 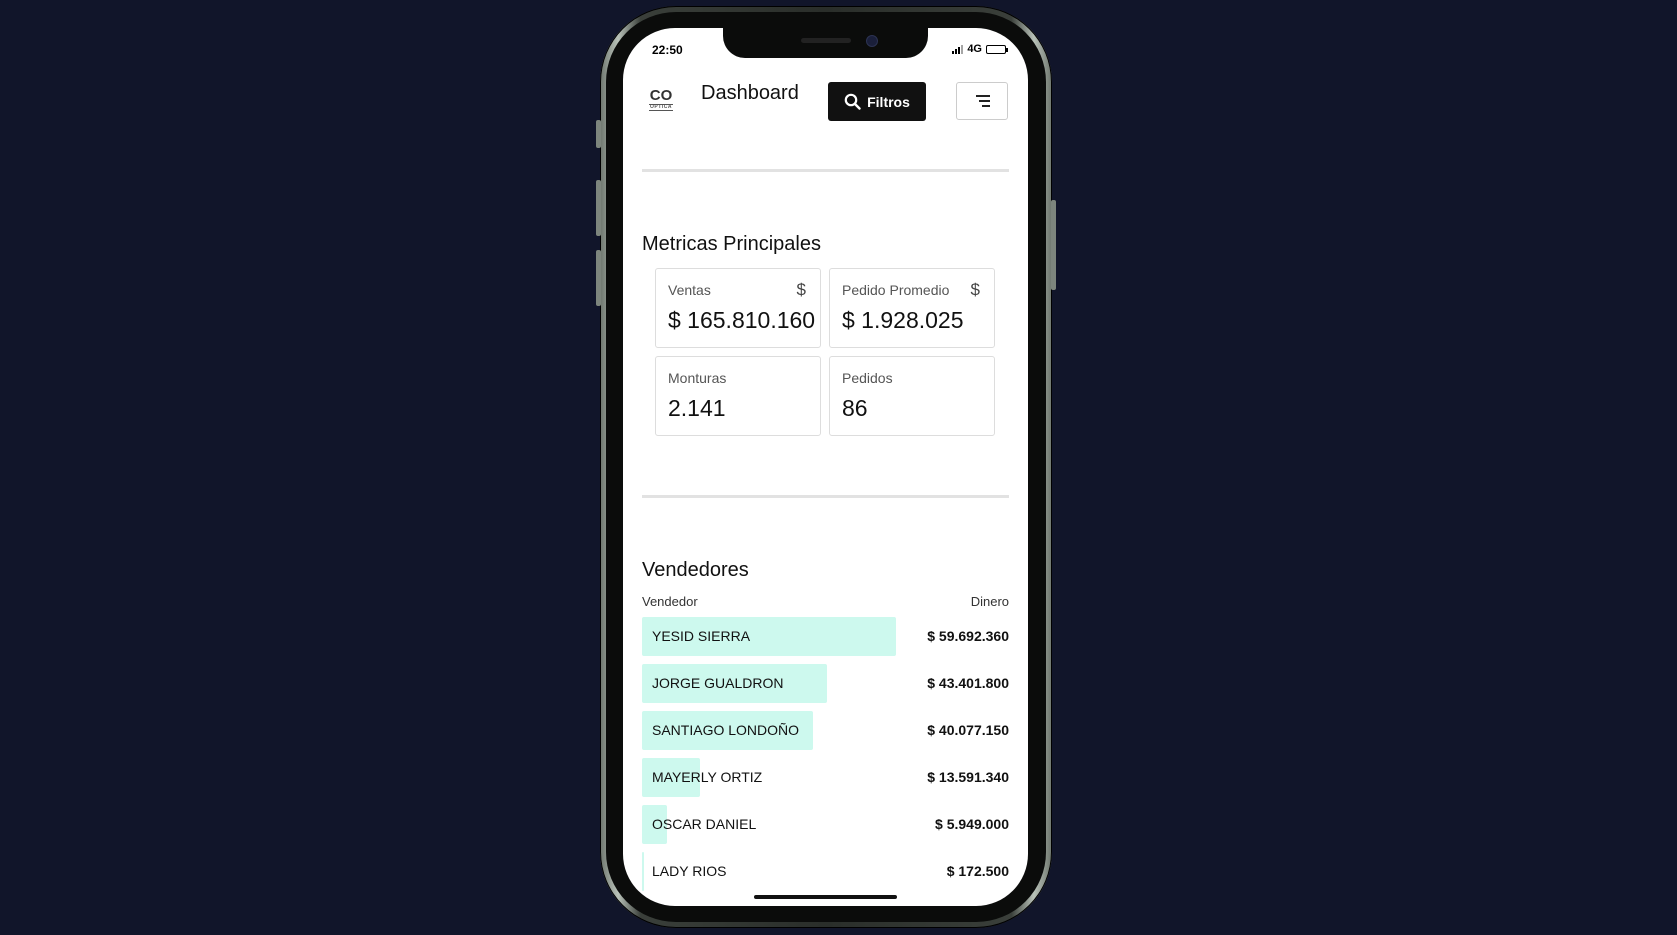 I want to click on front-camera, so click(x=872, y=41).